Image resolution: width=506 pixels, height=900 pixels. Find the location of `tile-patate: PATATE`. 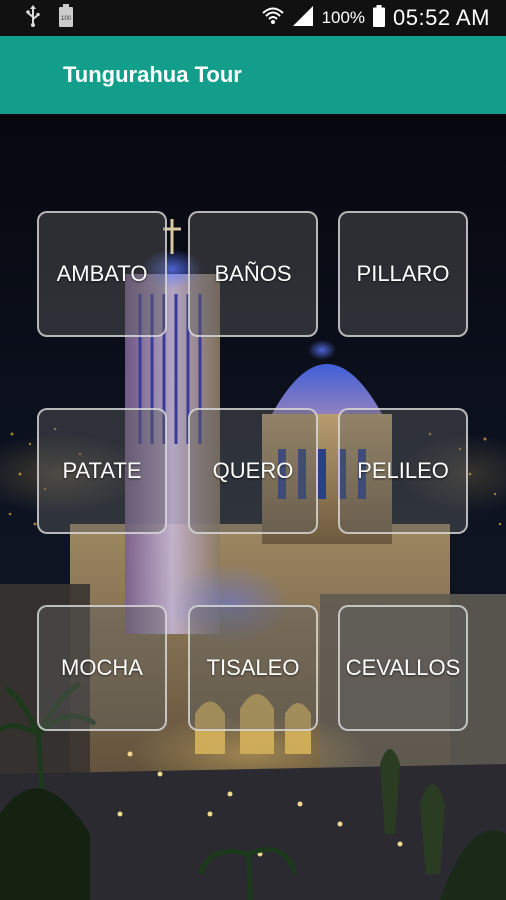

tile-patate: PATATE is located at coordinates (102, 471).